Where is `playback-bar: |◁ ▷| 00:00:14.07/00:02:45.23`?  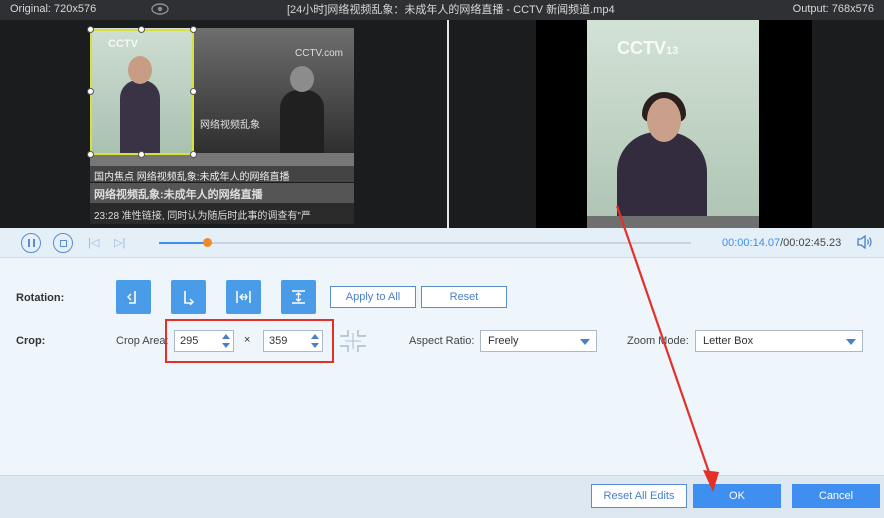 playback-bar: |◁ ▷| 00:00:14.07/00:02:45.23 is located at coordinates (442, 243).